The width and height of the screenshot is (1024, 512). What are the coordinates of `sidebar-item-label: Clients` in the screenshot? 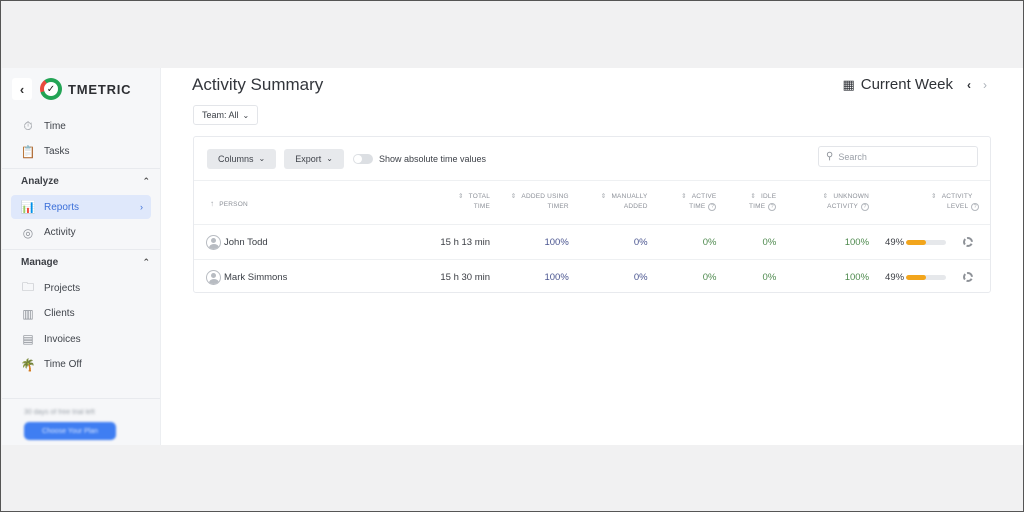 It's located at (59, 313).